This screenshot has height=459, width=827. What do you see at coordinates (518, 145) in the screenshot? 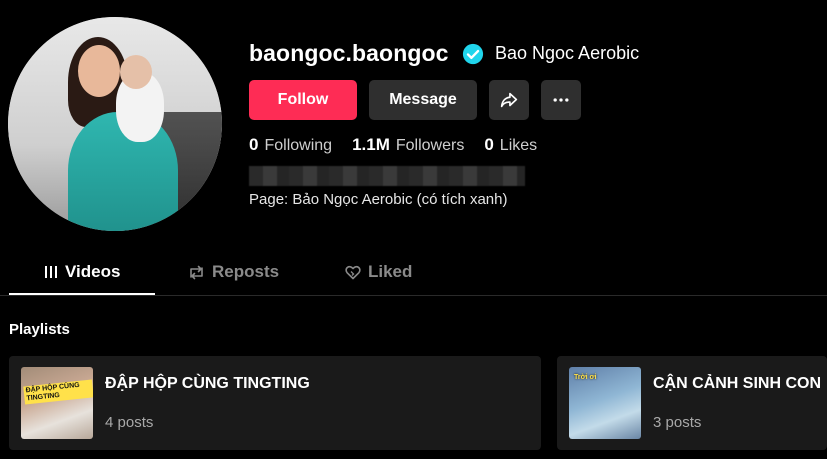
I see `likes-label: Likes` at bounding box center [518, 145].